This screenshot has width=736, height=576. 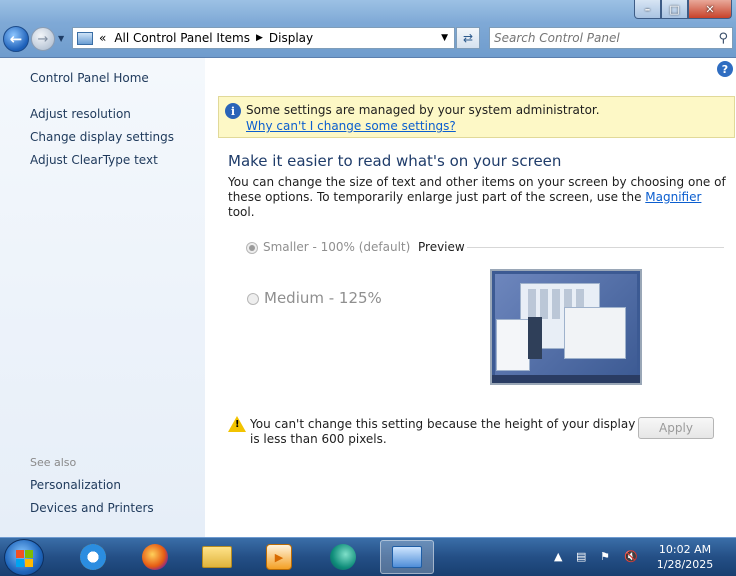 What do you see at coordinates (291, 38) in the screenshot?
I see `breadcrumb-display: Display` at bounding box center [291, 38].